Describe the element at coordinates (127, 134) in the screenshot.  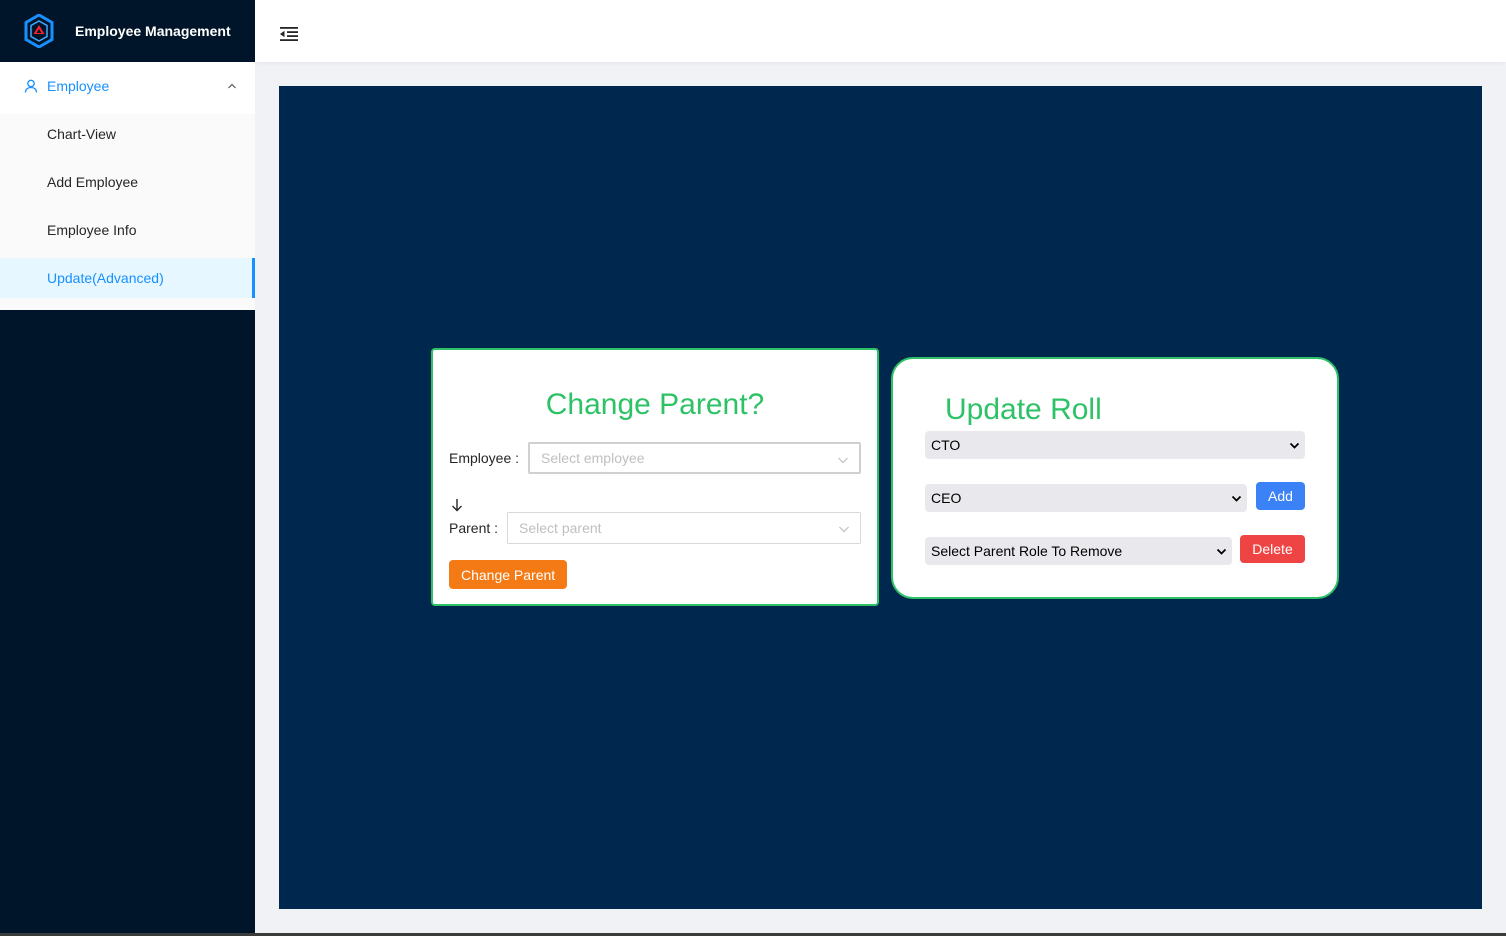
I see `sidebar-item-chart-view: Chart-View` at that location.